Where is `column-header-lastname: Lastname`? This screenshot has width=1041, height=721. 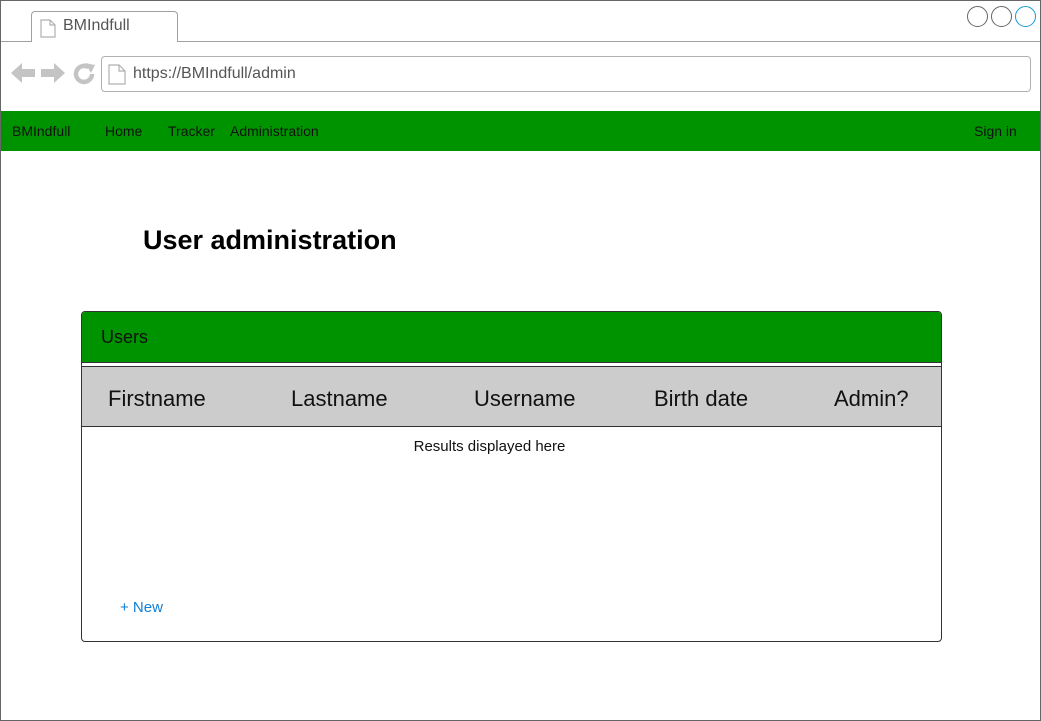
column-header-lastname: Lastname is located at coordinates (339, 399).